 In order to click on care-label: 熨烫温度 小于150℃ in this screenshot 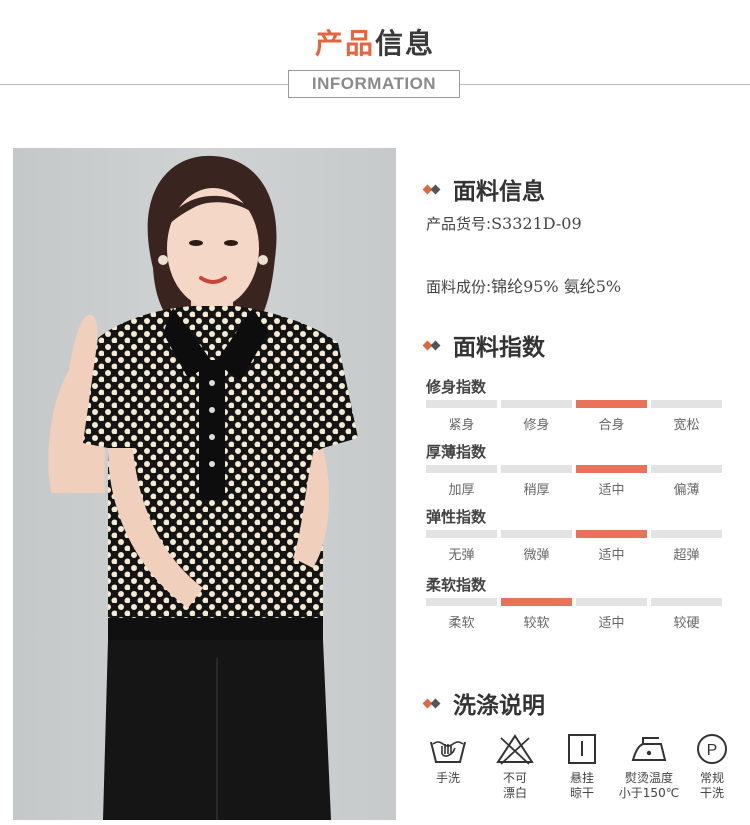, I will do `click(649, 785)`.